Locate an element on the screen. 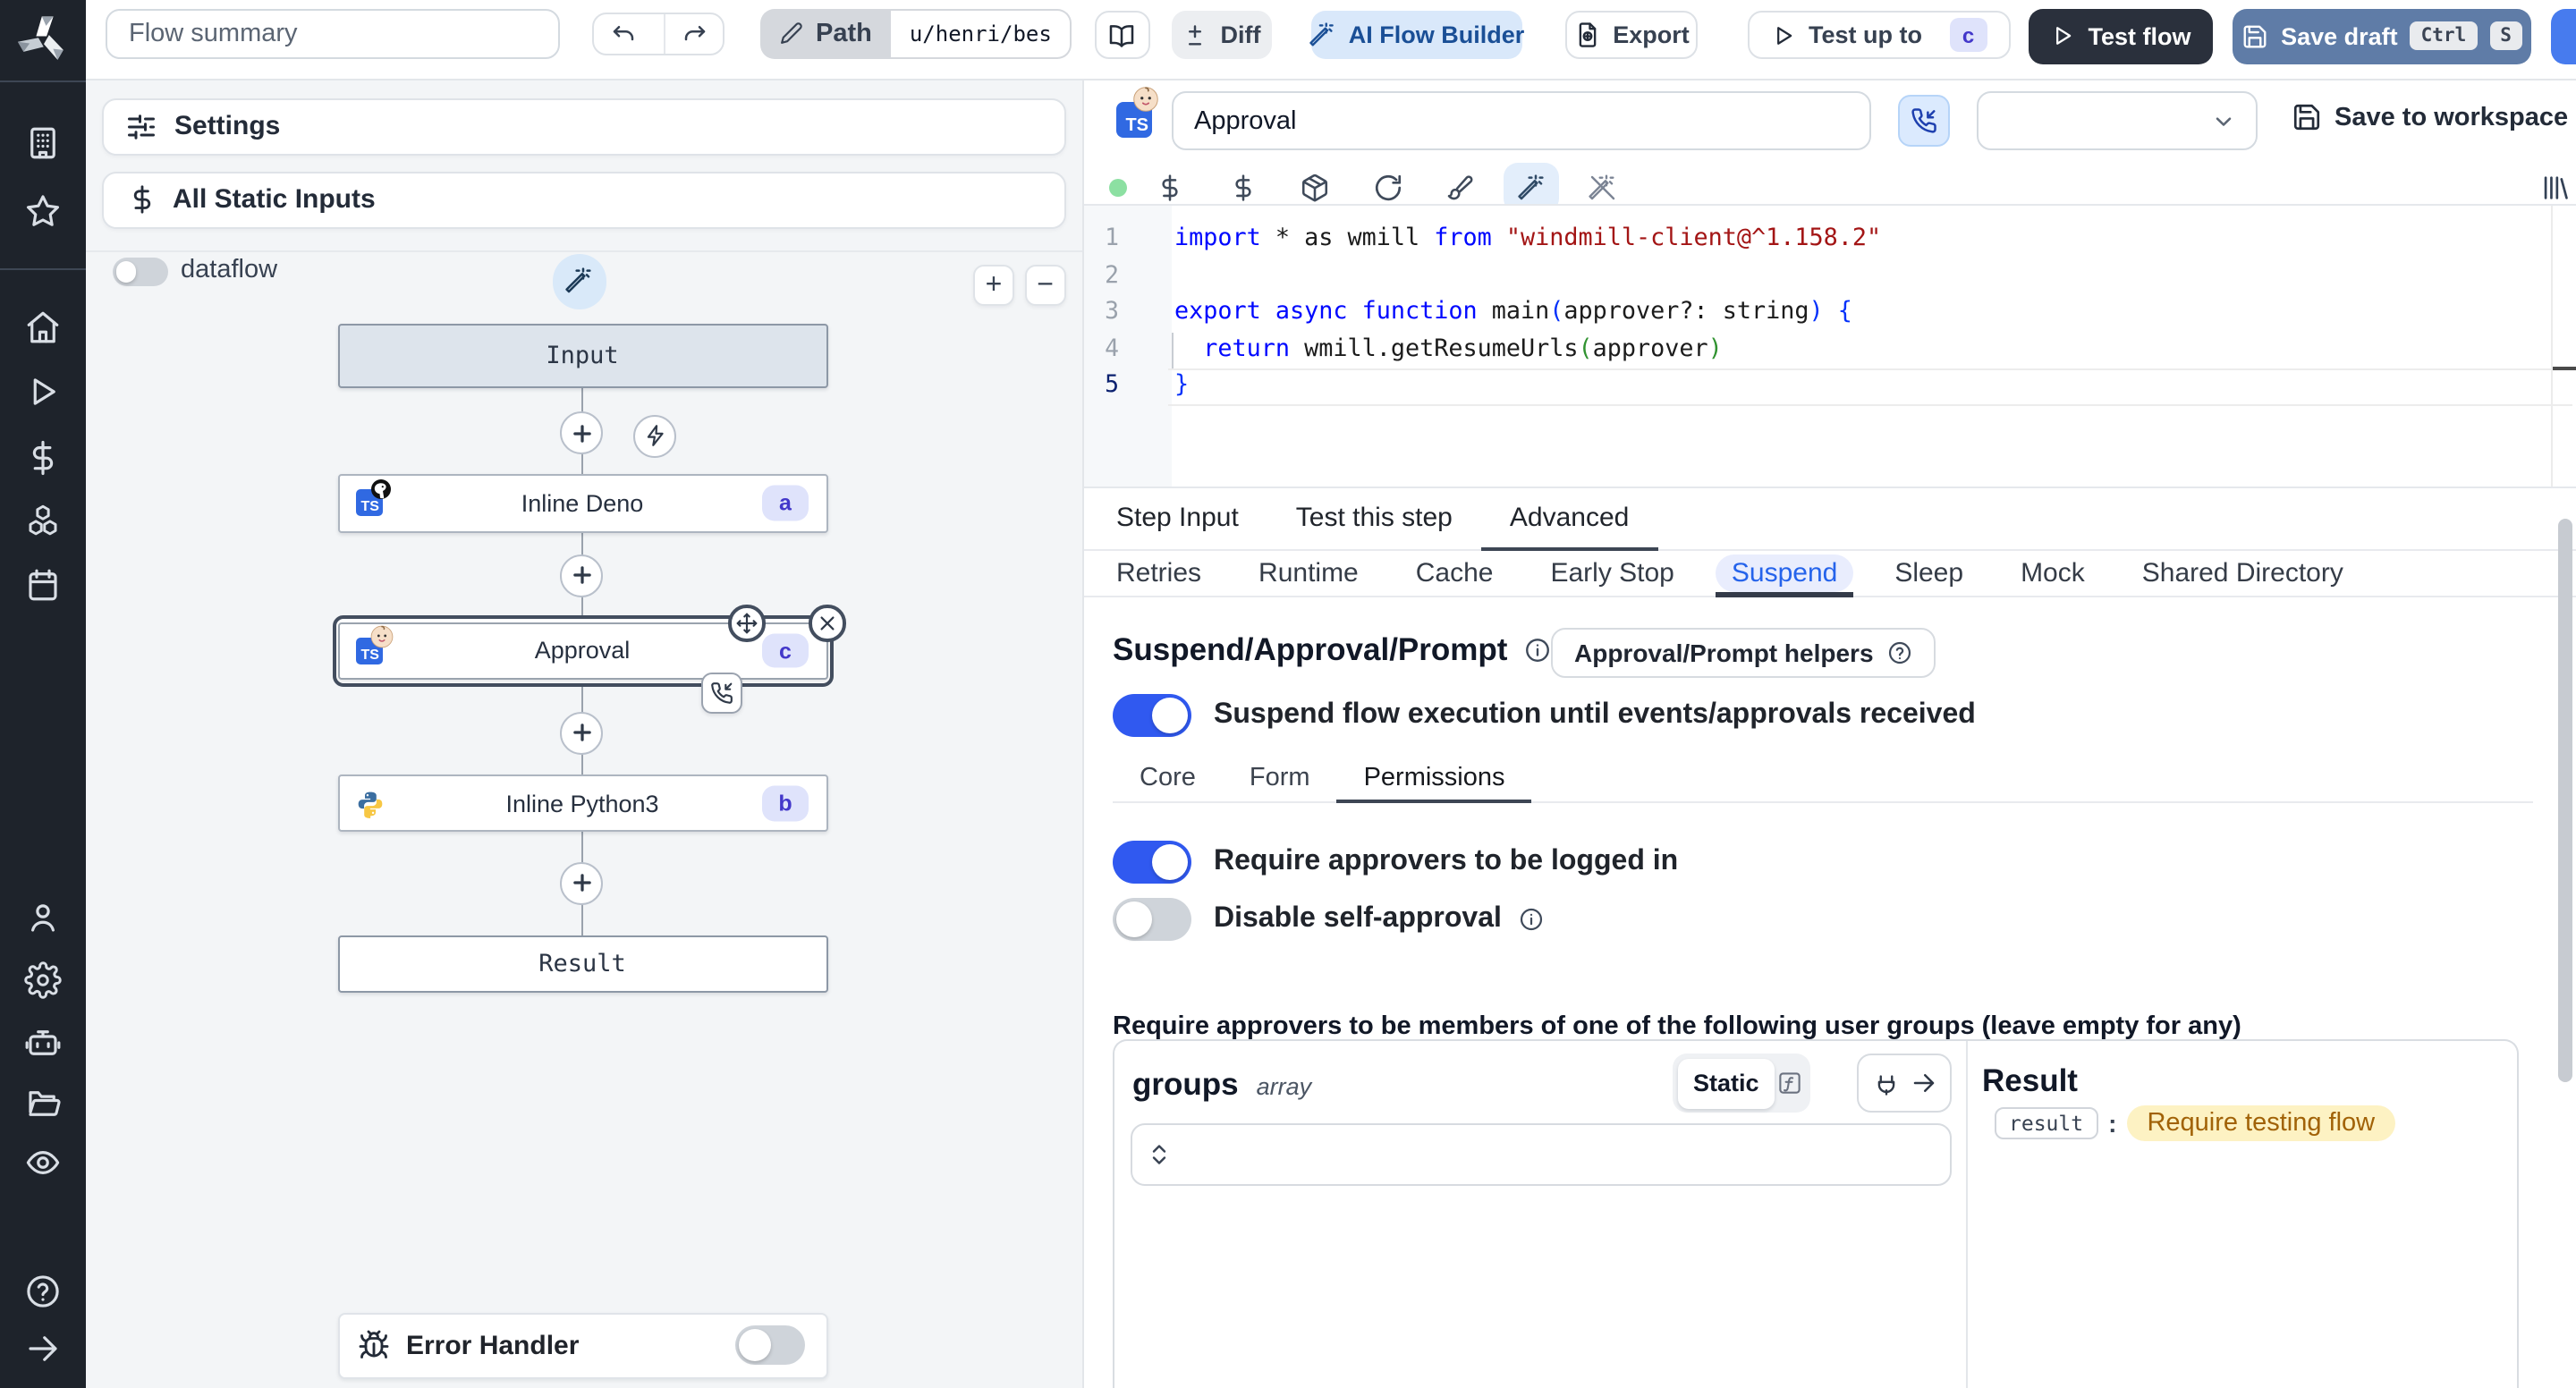 This screenshot has width=2576, height=1388. groups-mode-javascript is located at coordinates (1790, 1083).